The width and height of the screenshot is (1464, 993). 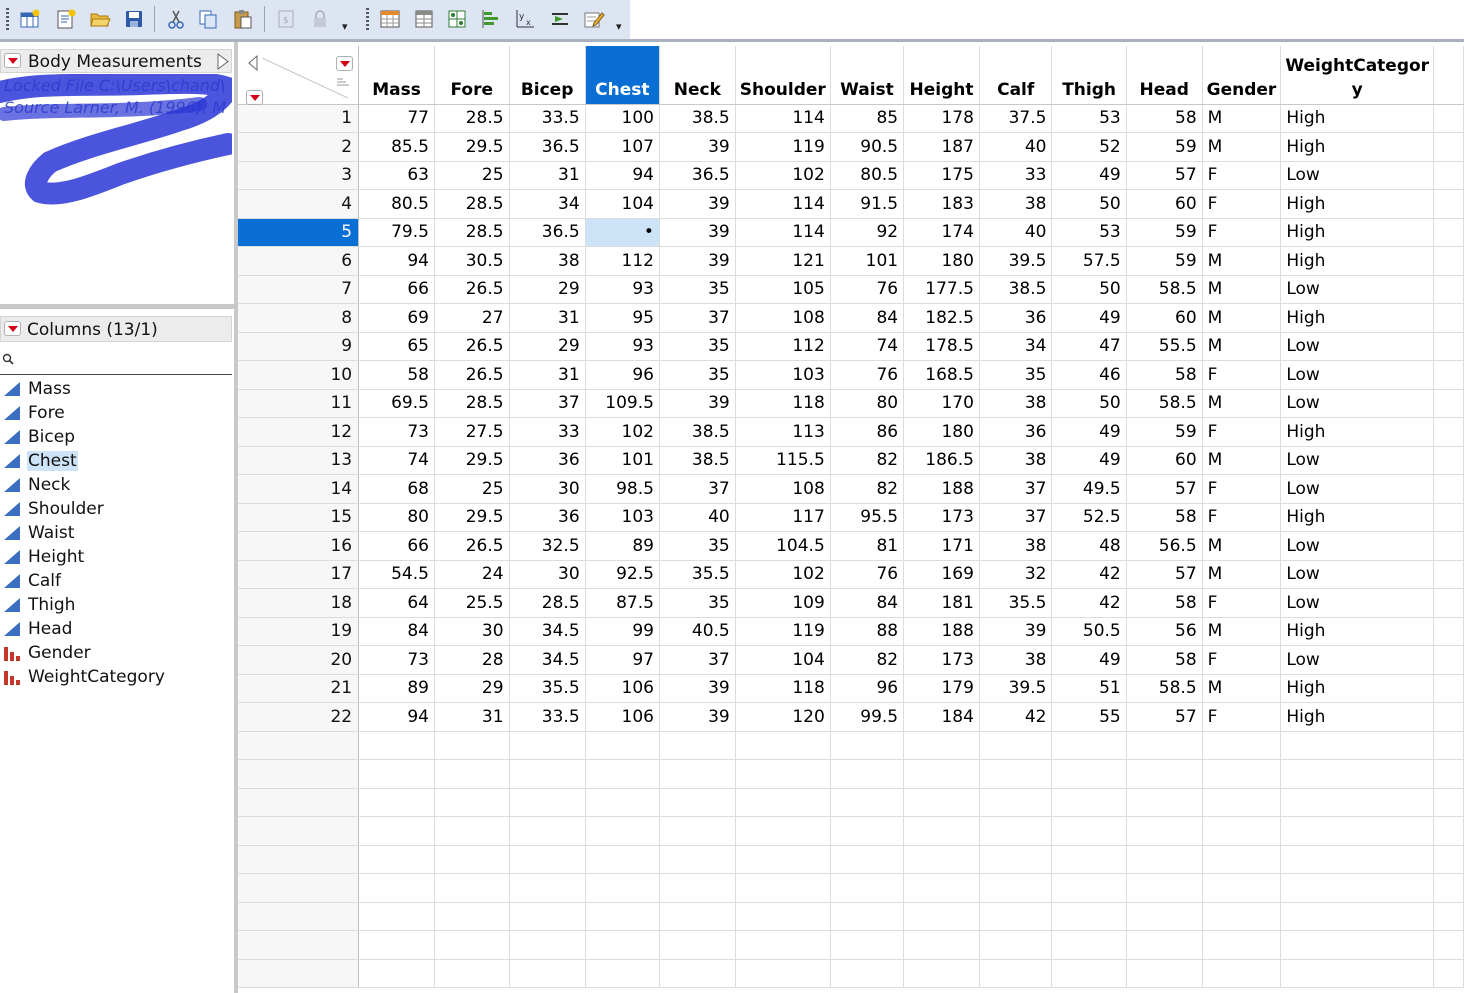 I want to click on data-cell: 51, so click(x=1089, y=688).